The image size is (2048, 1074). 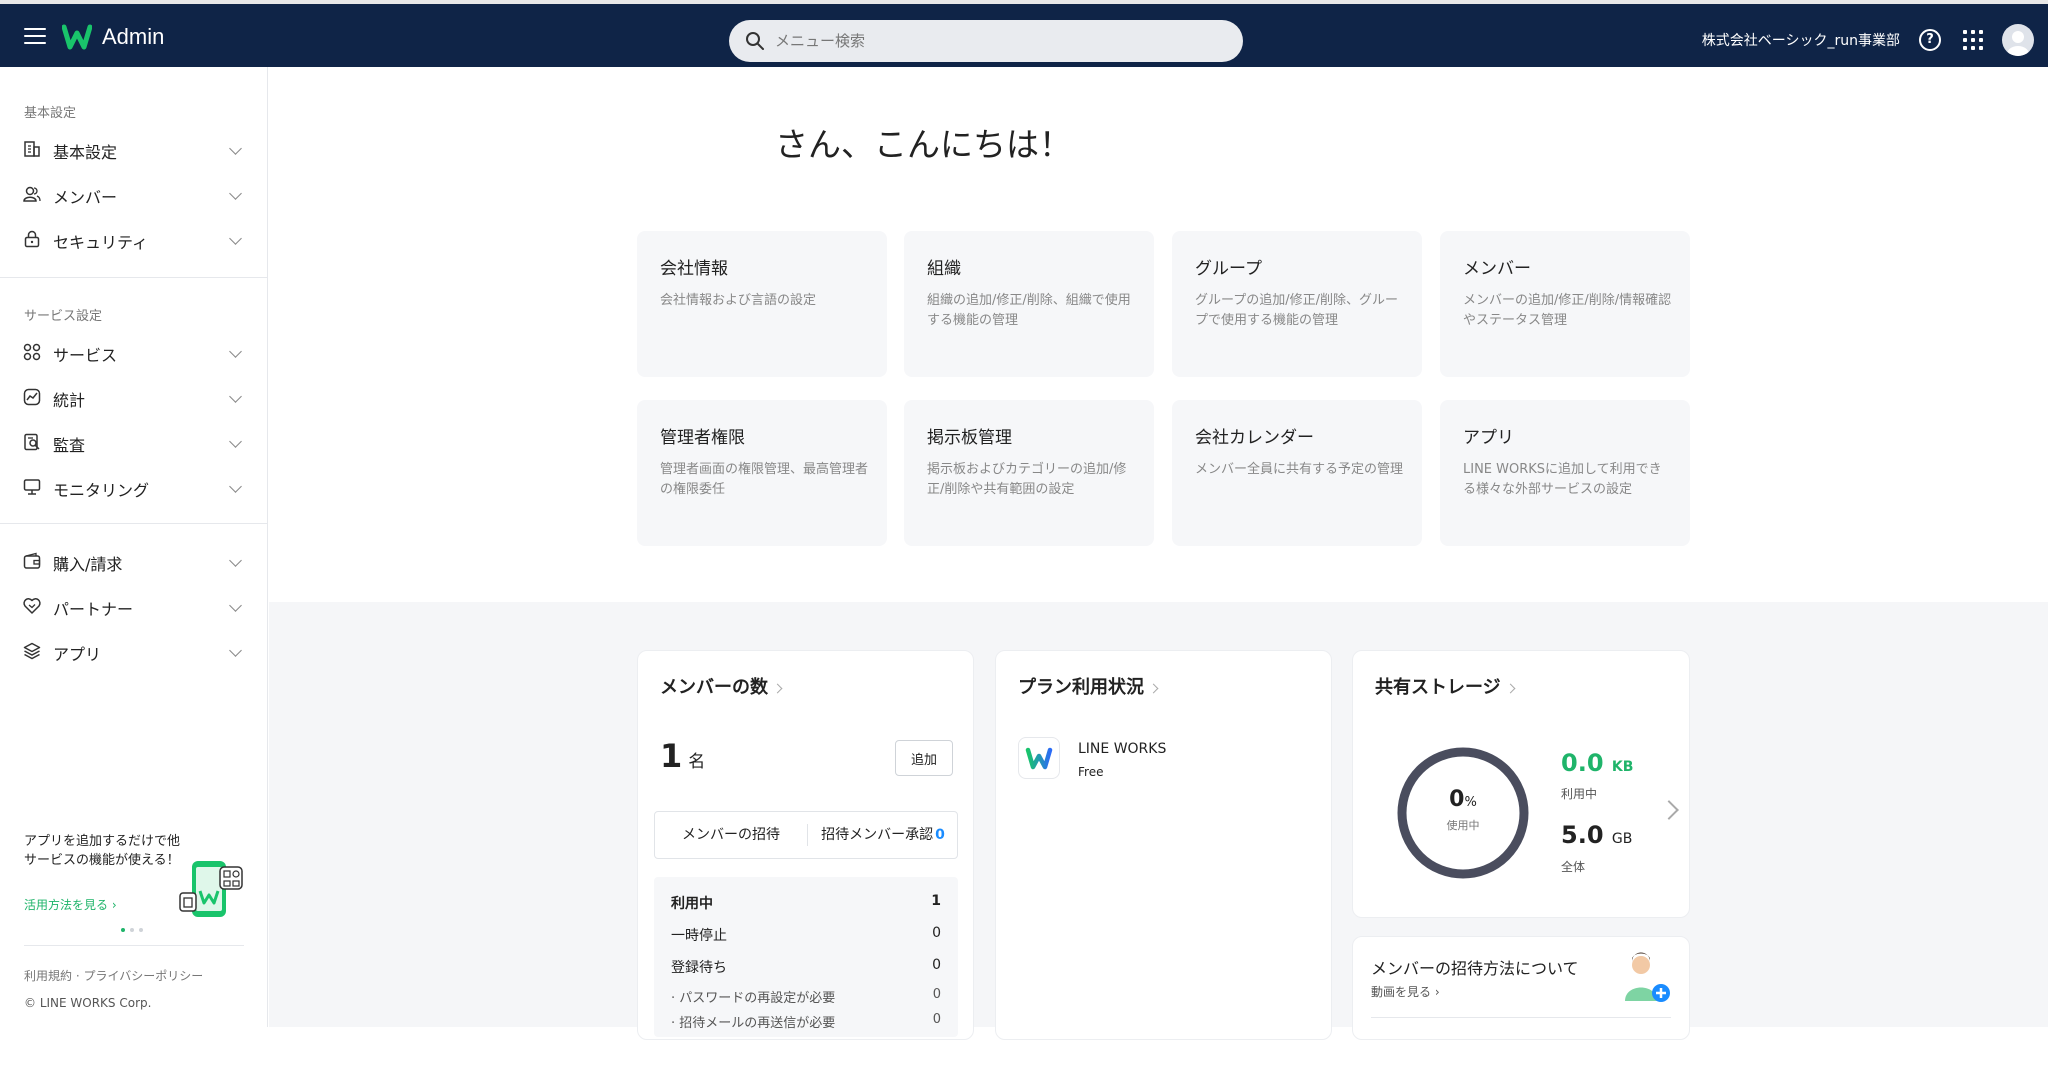 What do you see at coordinates (133, 36) in the screenshot?
I see `app-title: Admin` at bounding box center [133, 36].